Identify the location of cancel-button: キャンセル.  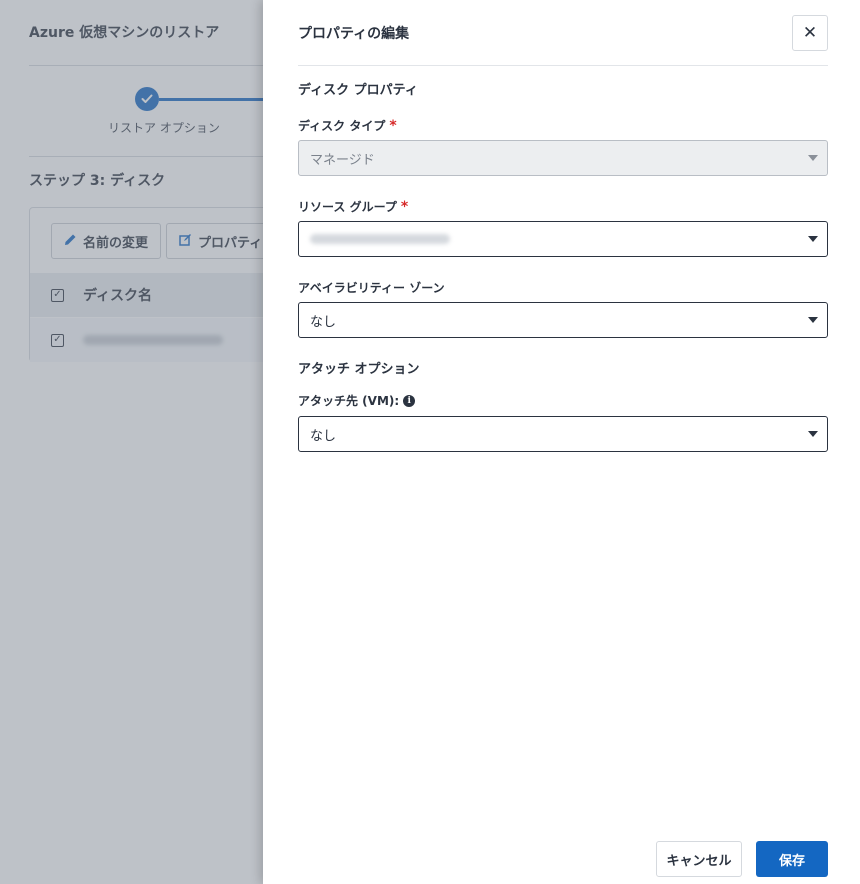
(699, 859).